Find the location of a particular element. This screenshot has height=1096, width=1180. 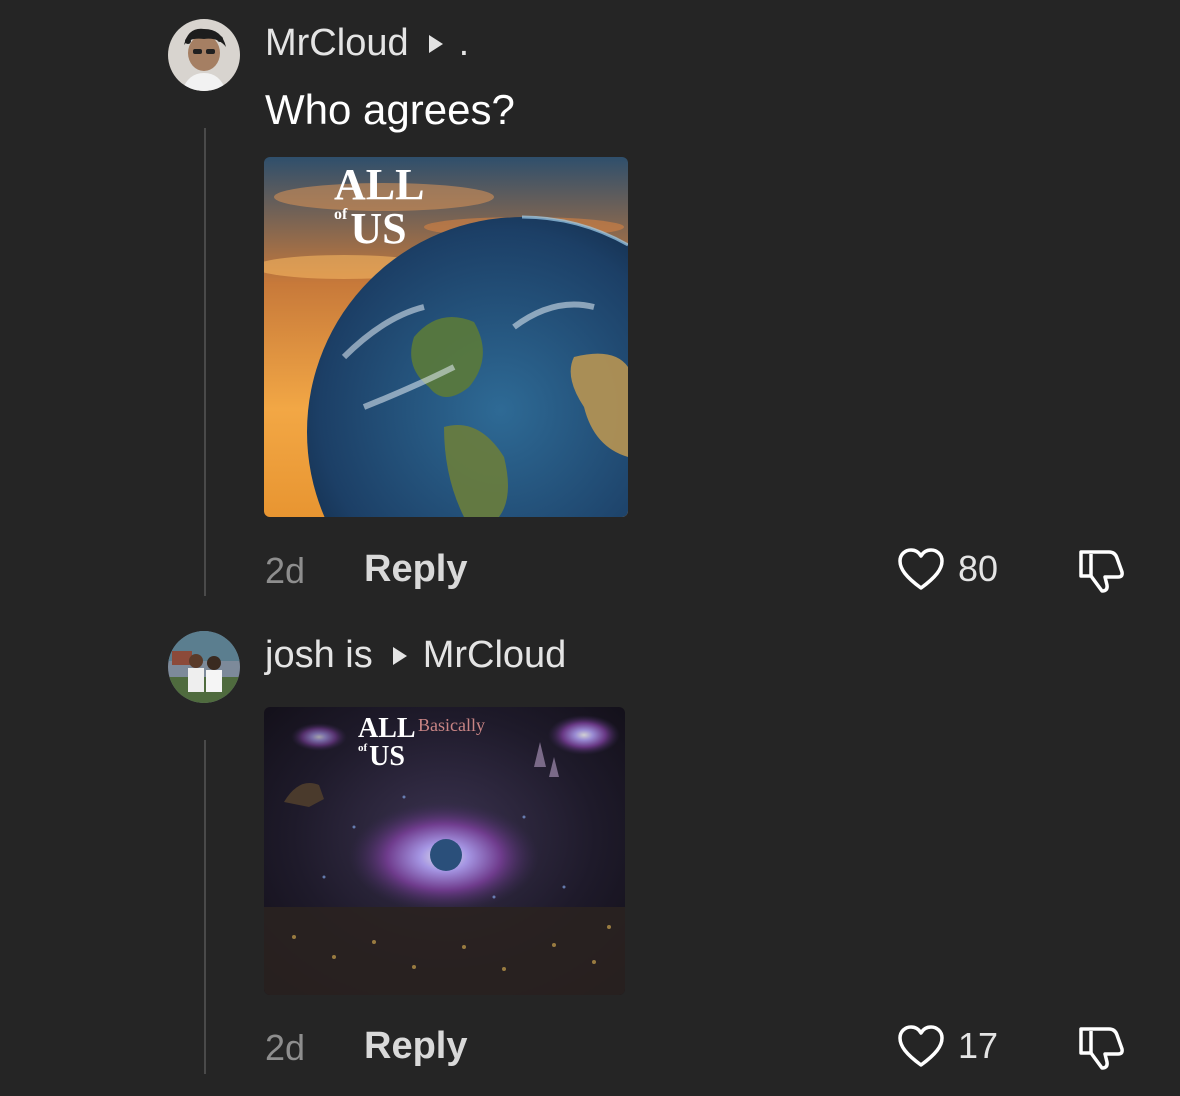

reply-to-name: MrCloud is located at coordinates (495, 655).